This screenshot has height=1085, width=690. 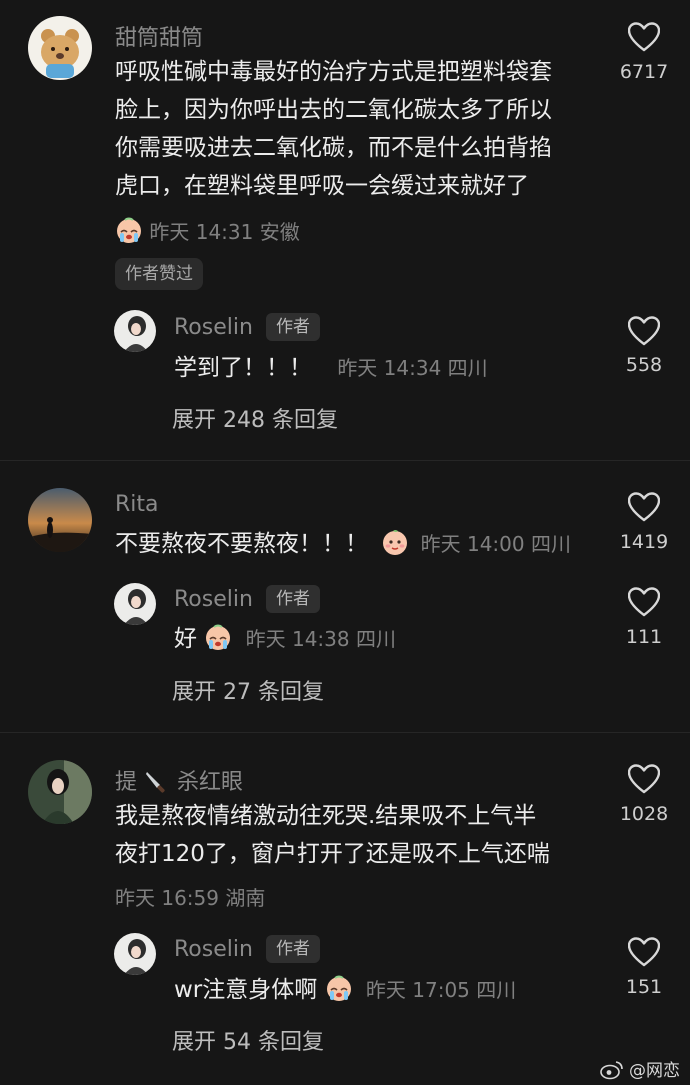 I want to click on reply-text: wr注意身体啊 昨天 17:05 四川, so click(x=345, y=990).